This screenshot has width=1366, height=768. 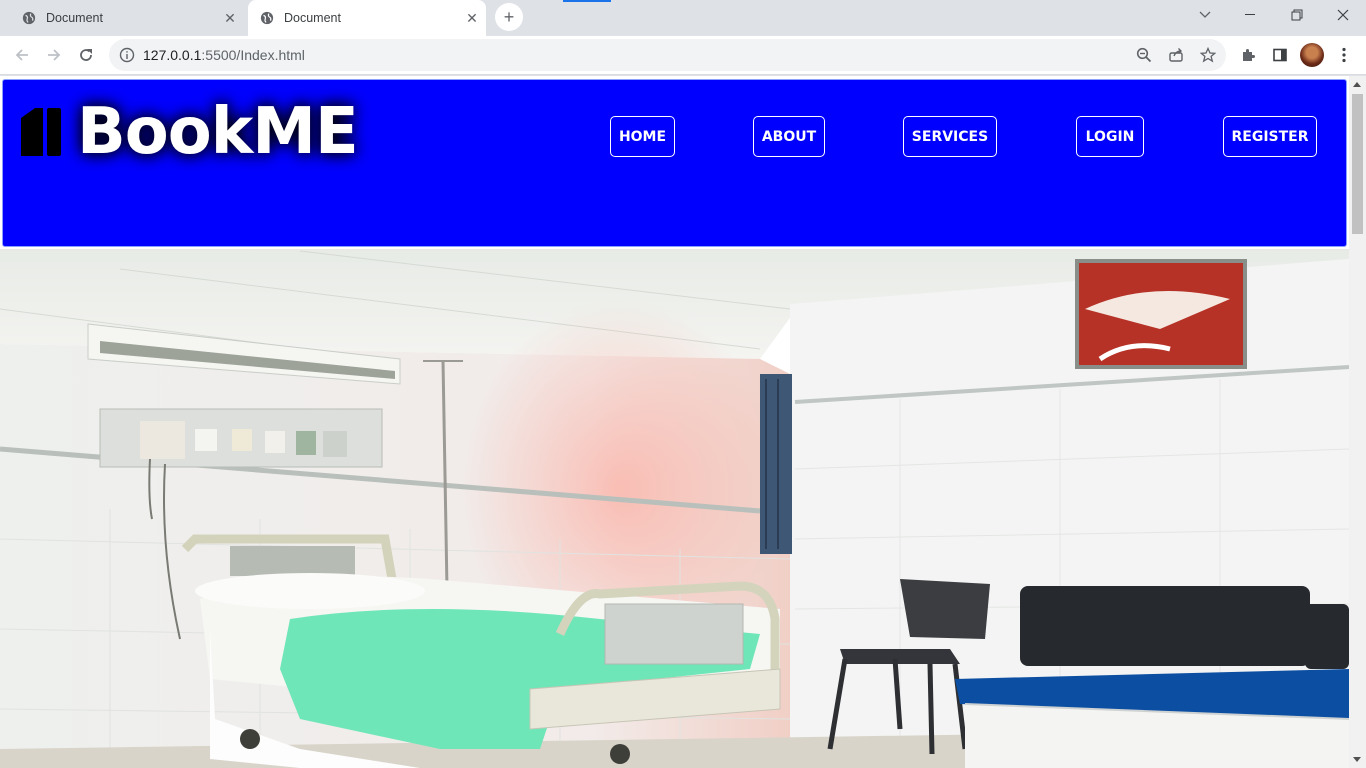 I want to click on zoom-button, so click(x=1144, y=55).